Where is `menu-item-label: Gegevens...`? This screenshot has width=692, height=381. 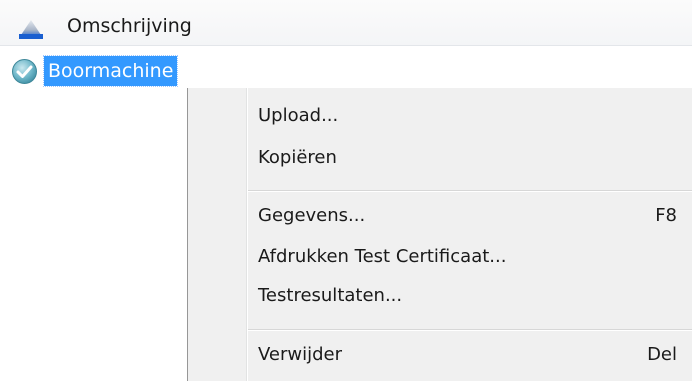 menu-item-label: Gegevens... is located at coordinates (312, 215).